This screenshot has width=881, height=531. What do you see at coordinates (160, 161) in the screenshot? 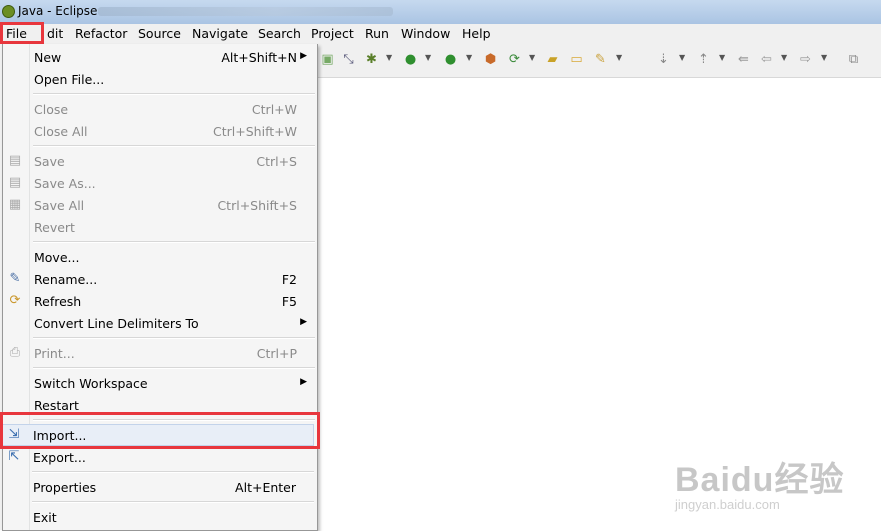
I see `menu-item-save: ▤ Save Ctrl+S` at bounding box center [160, 161].